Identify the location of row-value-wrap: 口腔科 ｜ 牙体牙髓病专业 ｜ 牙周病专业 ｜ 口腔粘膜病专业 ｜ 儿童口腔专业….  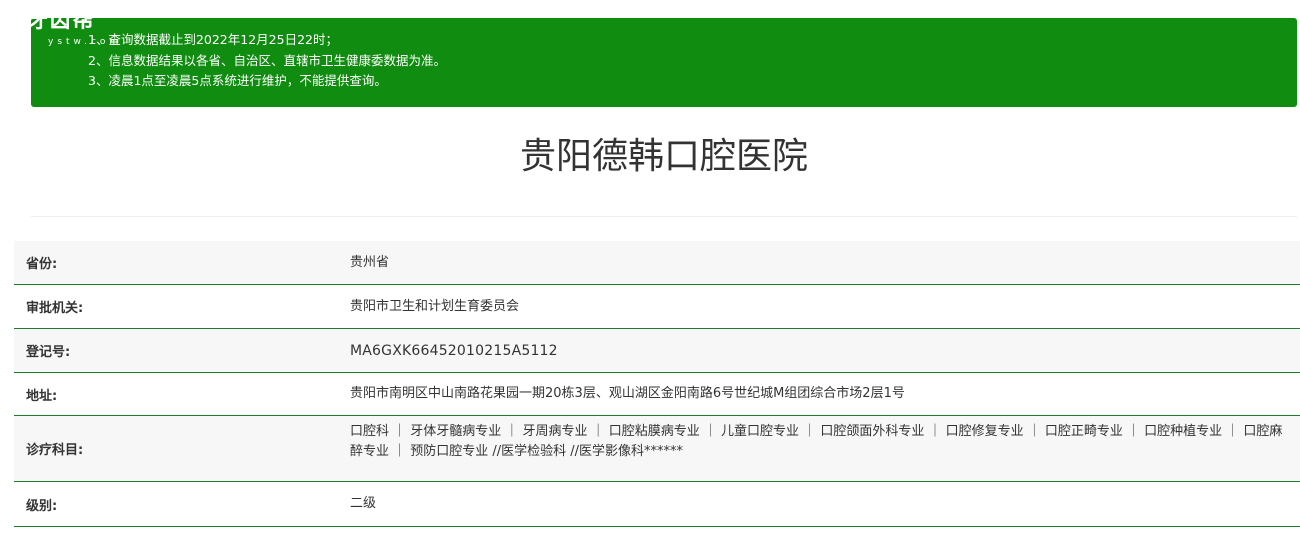
(820, 448).